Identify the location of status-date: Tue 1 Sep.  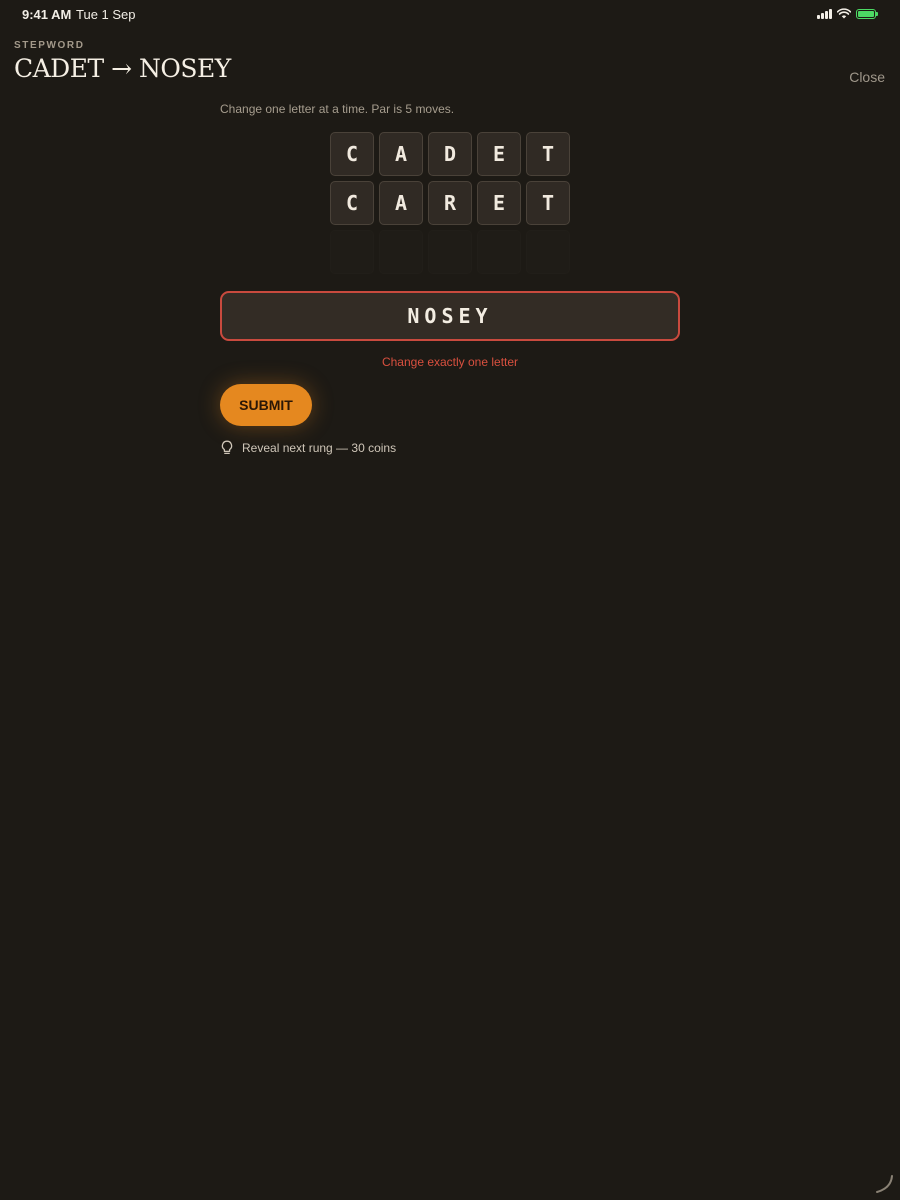
(106, 14).